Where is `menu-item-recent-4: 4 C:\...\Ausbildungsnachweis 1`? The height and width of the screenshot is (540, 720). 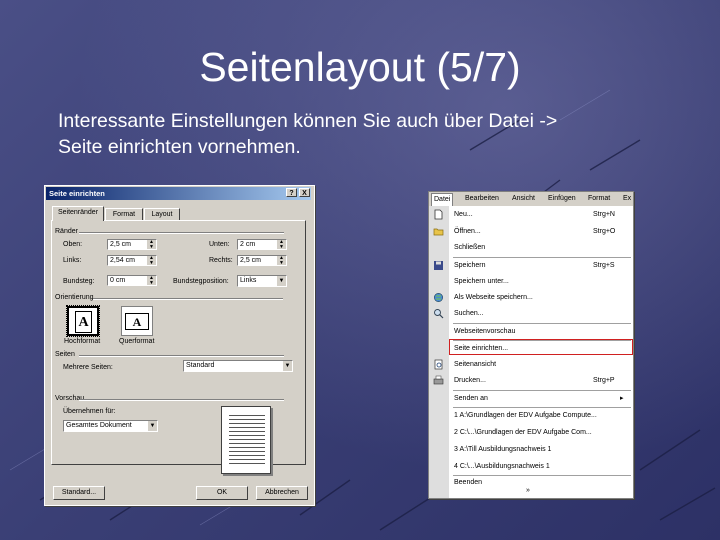
menu-item-recent-4: 4 C:\...\Ausbildungsnachweis 1 is located at coordinates (531, 466).